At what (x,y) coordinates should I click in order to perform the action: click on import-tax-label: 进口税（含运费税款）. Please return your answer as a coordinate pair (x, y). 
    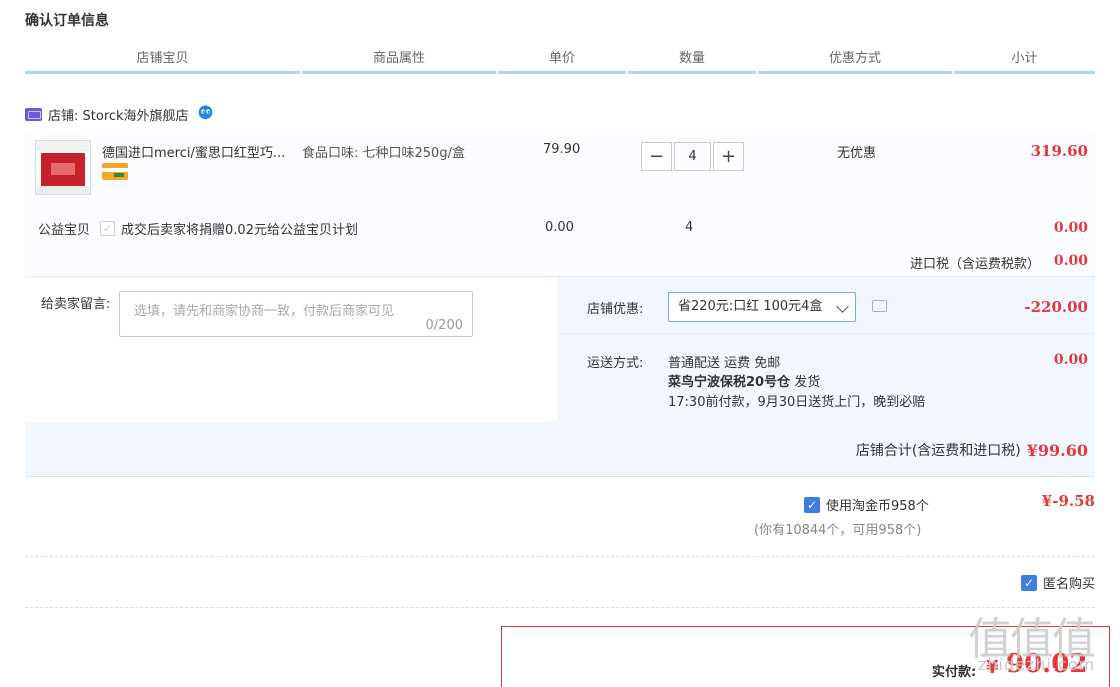
    Looking at the image, I should click on (974, 264).